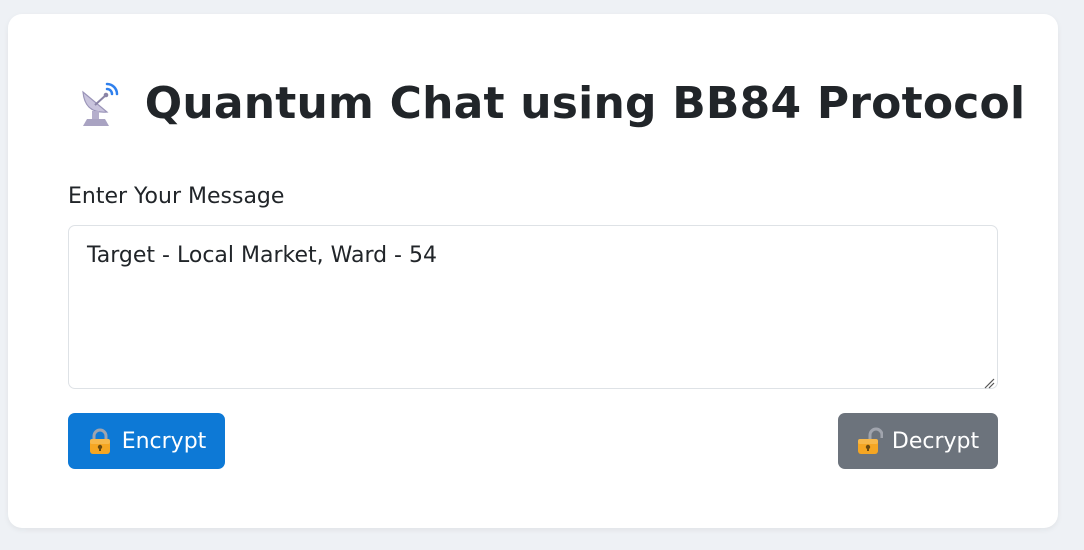 Image resolution: width=1084 pixels, height=550 pixels. Describe the element at coordinates (935, 441) in the screenshot. I see `decrypt-label: Decrypt` at that location.